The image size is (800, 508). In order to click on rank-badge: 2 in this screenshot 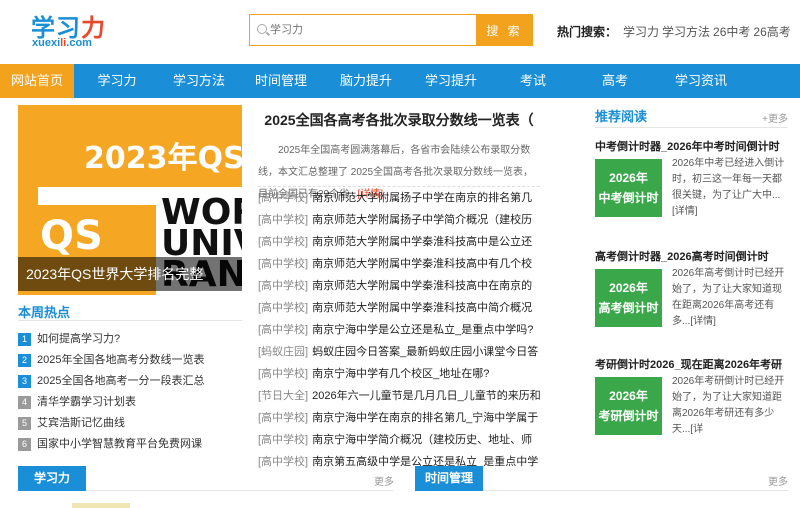, I will do `click(24, 360)`.